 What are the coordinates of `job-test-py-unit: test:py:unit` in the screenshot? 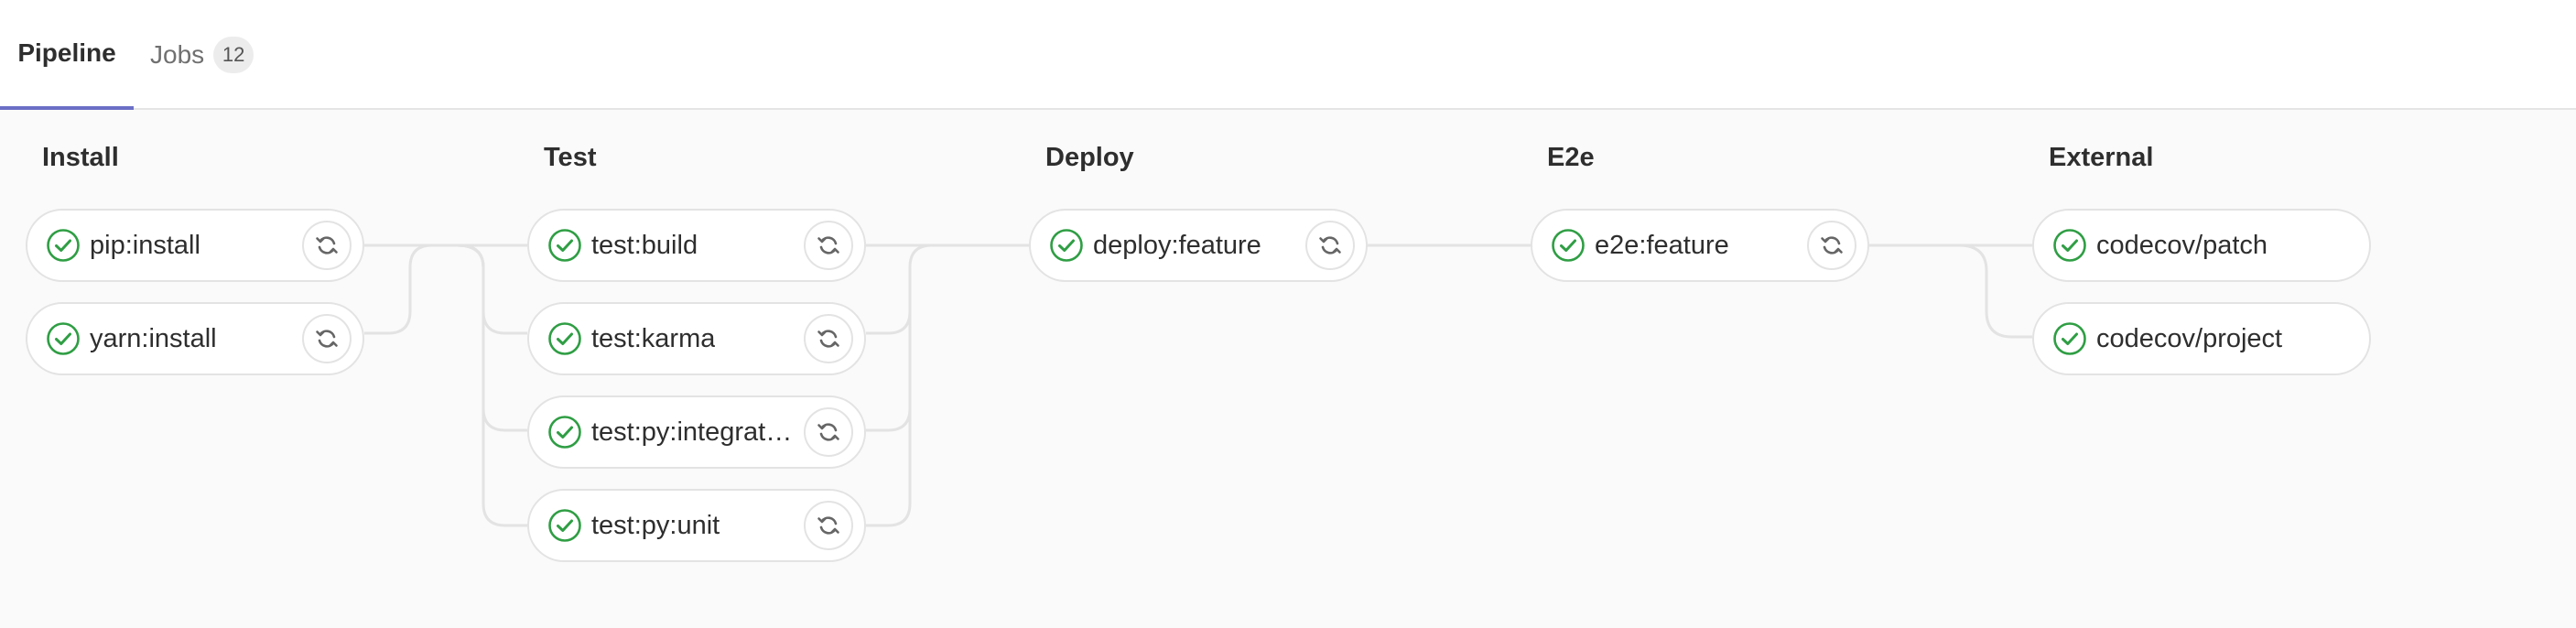 It's located at (696, 525).